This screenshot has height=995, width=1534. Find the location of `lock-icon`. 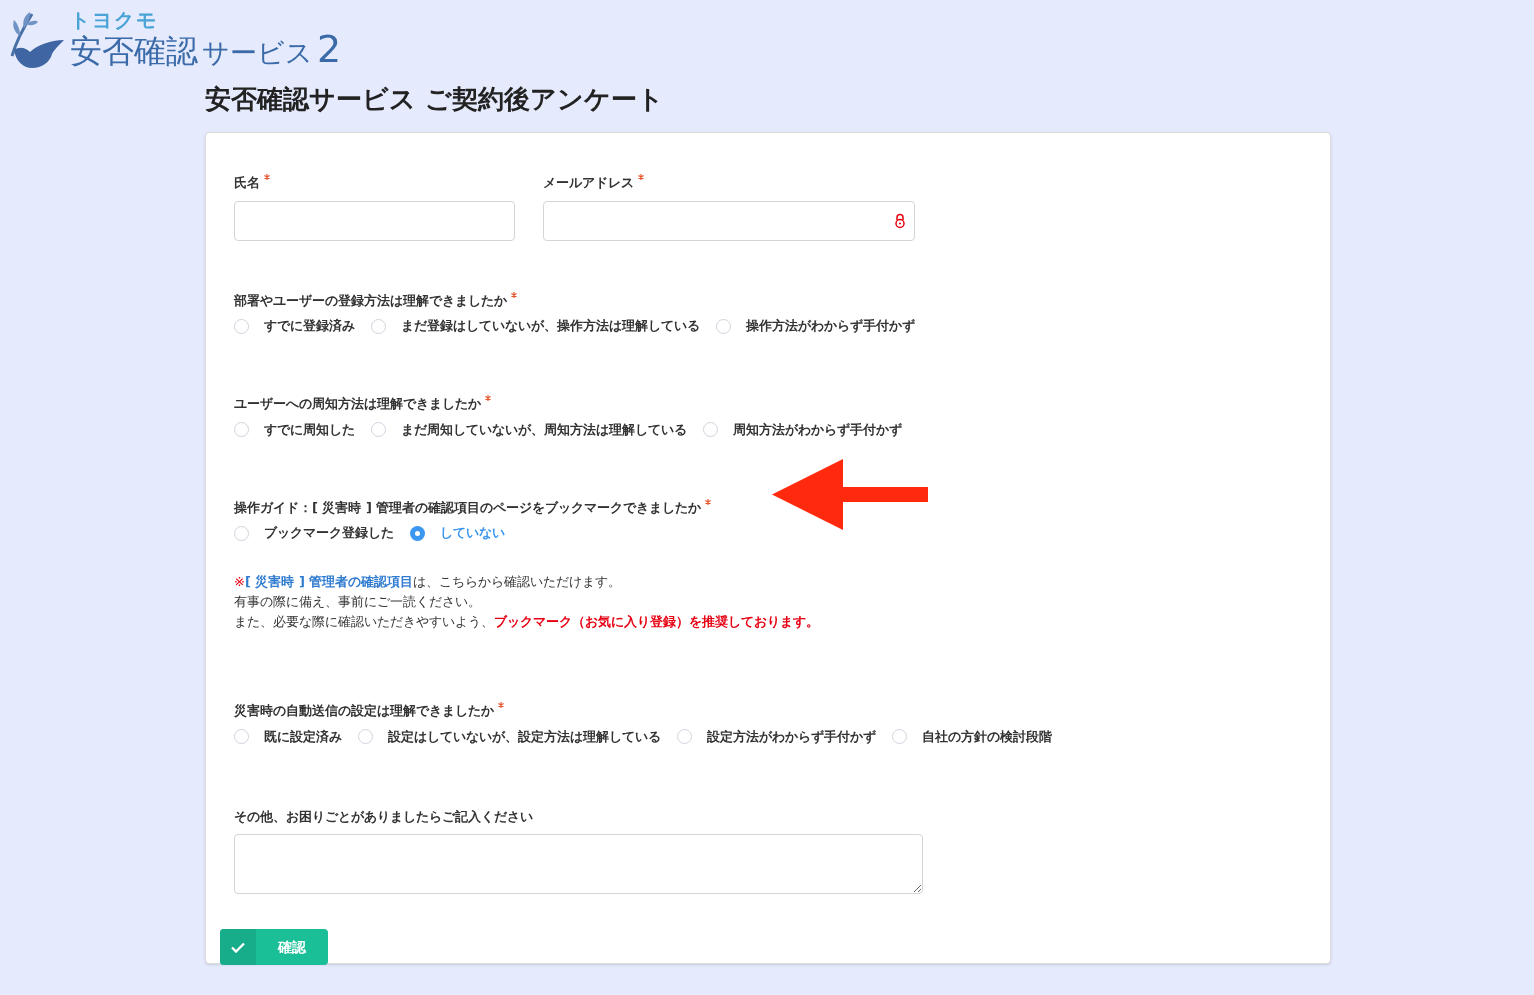

lock-icon is located at coordinates (900, 220).